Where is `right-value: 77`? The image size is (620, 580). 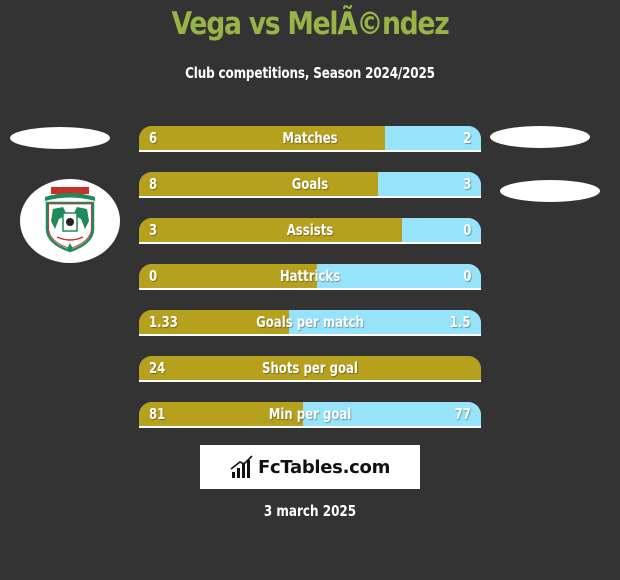
right-value: 77 is located at coordinates (462, 414).